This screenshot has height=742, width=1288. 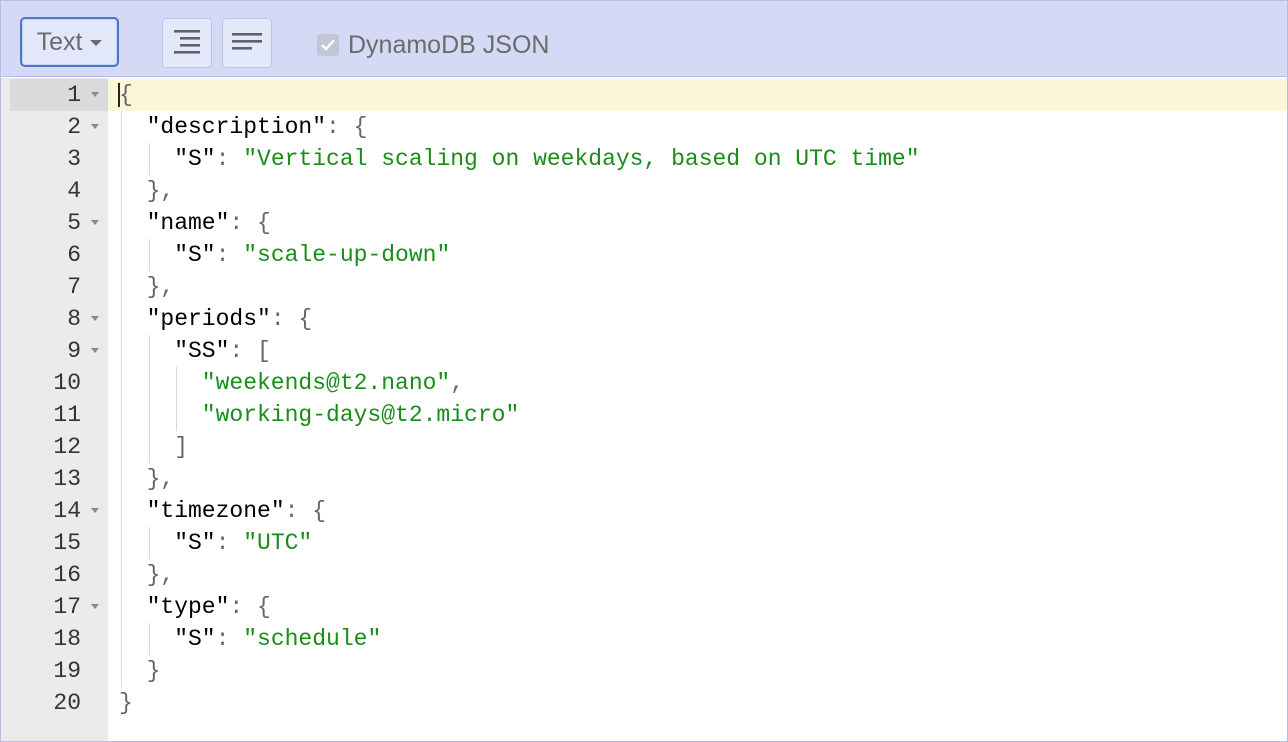 What do you see at coordinates (74, 95) in the screenshot?
I see `line-number: 1` at bounding box center [74, 95].